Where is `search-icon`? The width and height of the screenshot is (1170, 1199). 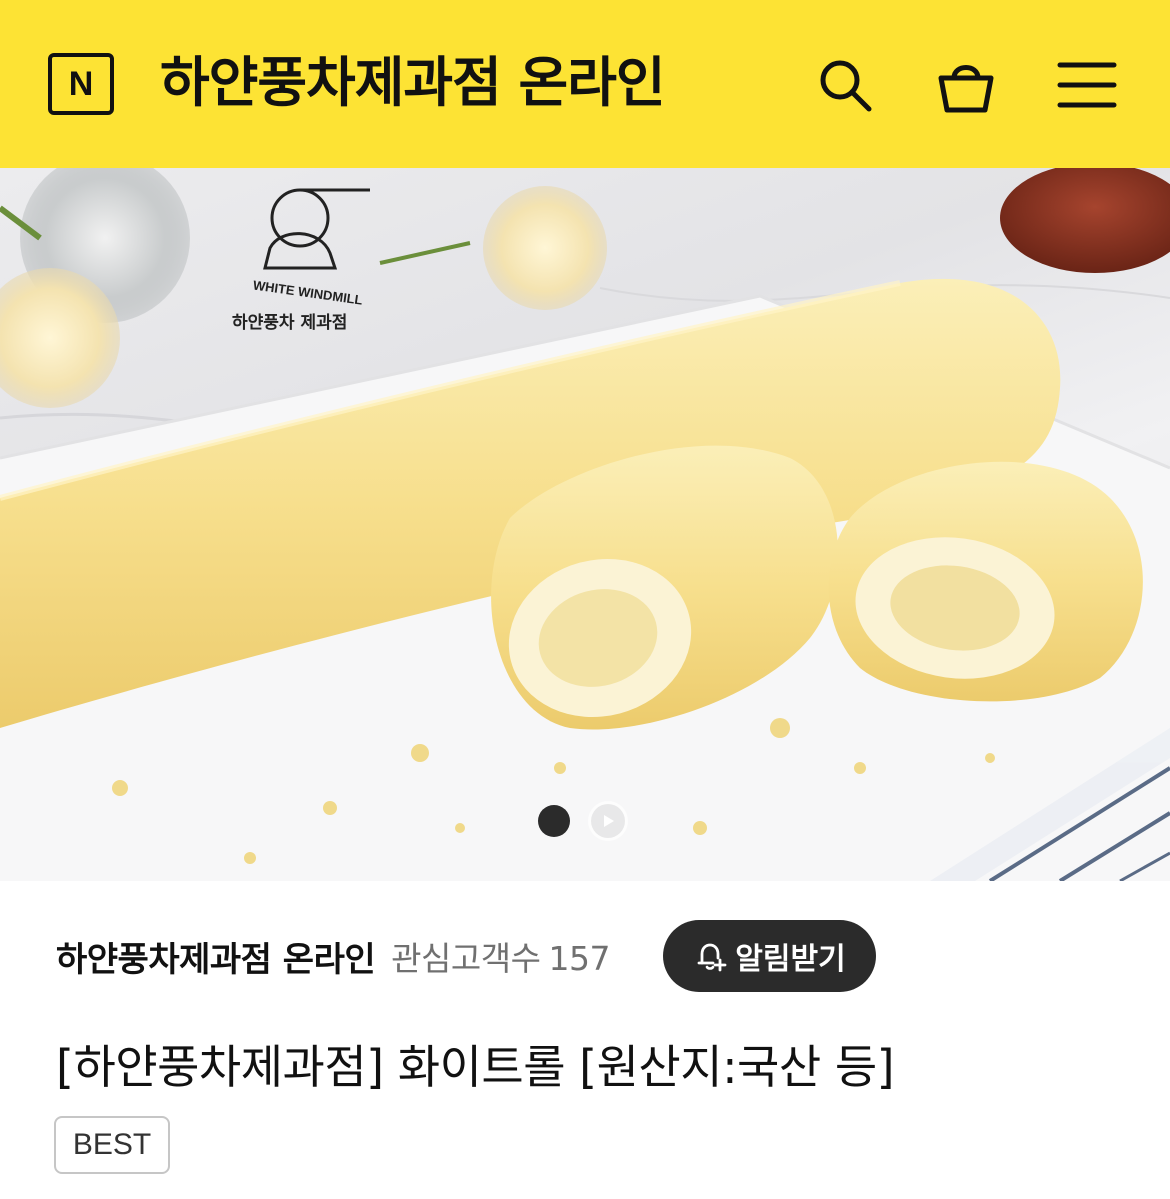
search-icon is located at coordinates (846, 86).